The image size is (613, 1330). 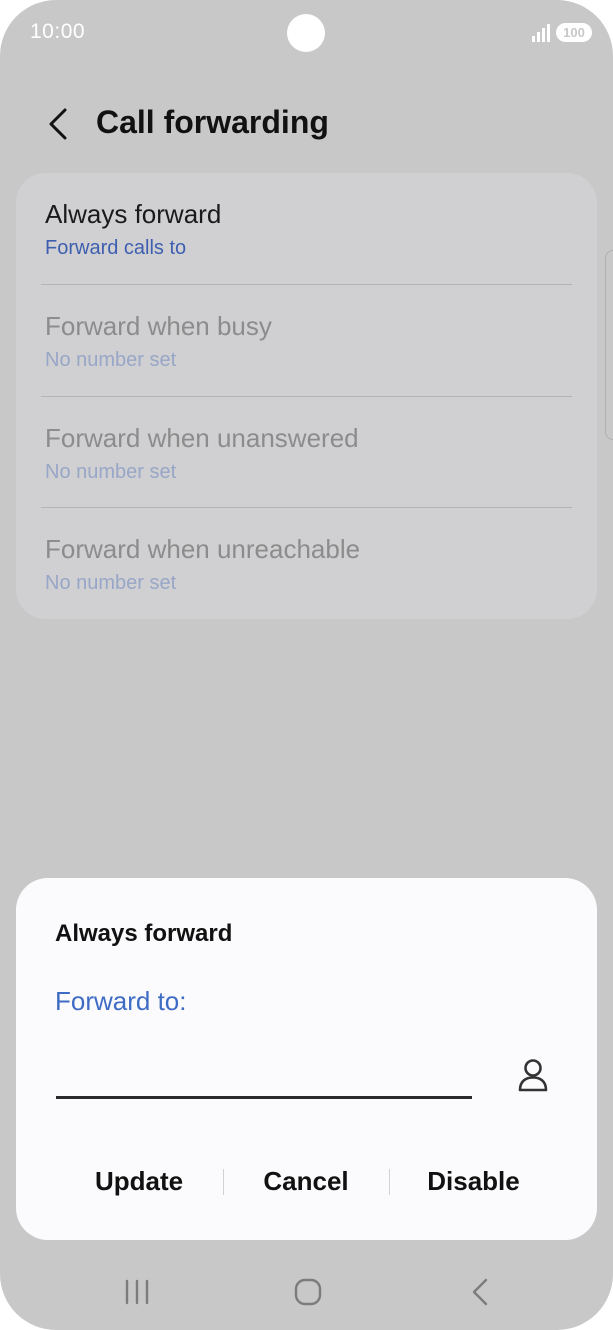 I want to click on back-button, so click(x=58, y=124).